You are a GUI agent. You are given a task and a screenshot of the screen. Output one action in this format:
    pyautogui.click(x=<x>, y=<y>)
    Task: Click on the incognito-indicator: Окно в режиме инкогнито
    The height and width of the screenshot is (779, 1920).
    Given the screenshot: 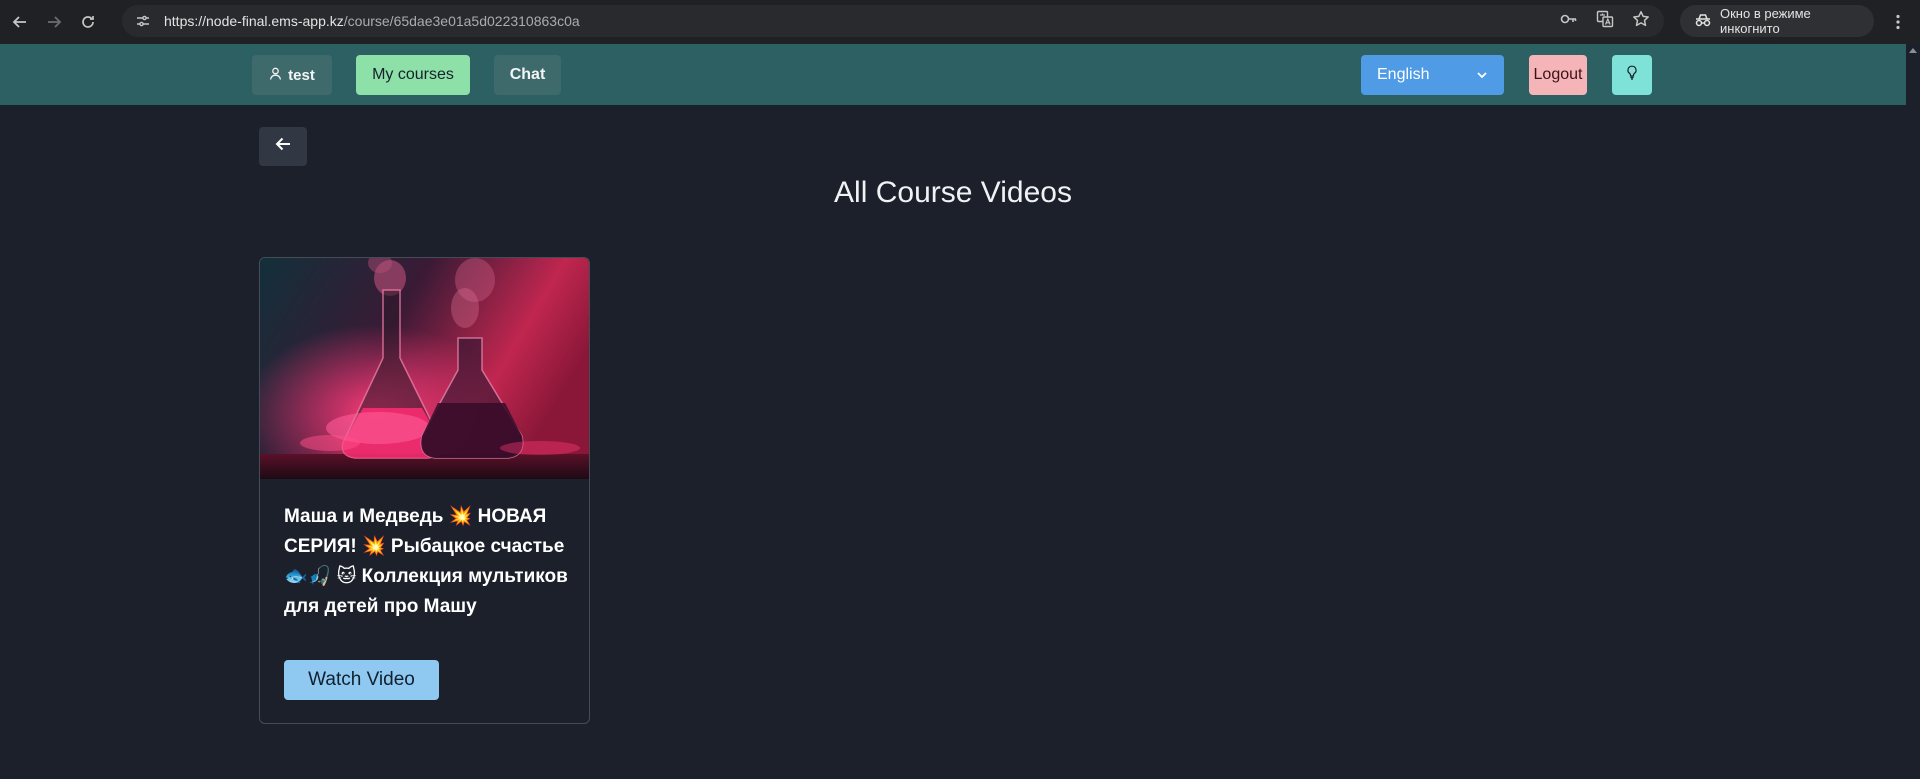 What is the action you would take?
    pyautogui.click(x=1777, y=21)
    